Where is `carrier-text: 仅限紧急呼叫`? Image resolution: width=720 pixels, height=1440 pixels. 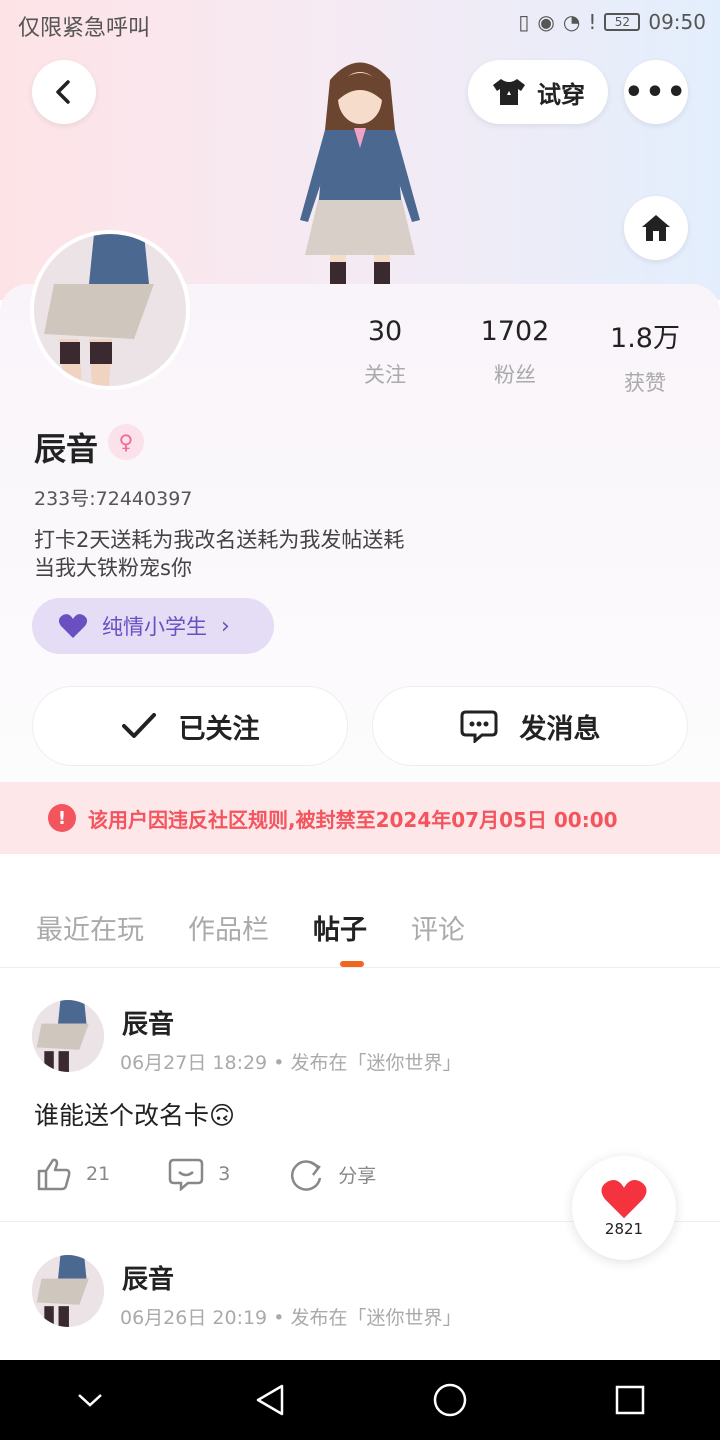
carrier-text: 仅限紧急呼叫 is located at coordinates (84, 28).